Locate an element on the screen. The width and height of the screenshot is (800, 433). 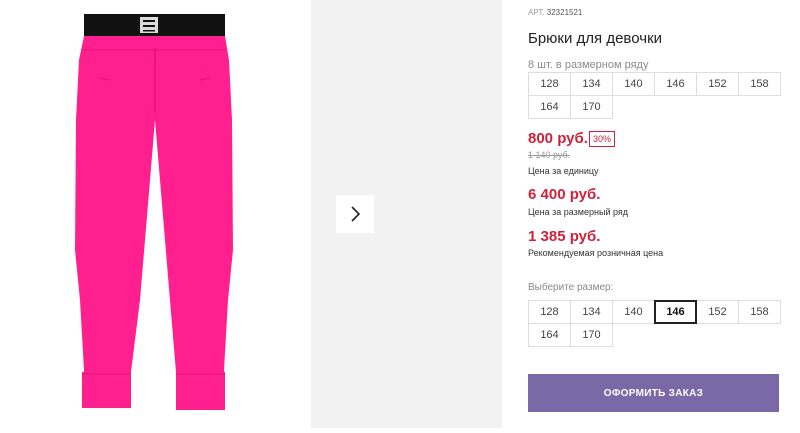
size-option: 134 is located at coordinates (591, 312).